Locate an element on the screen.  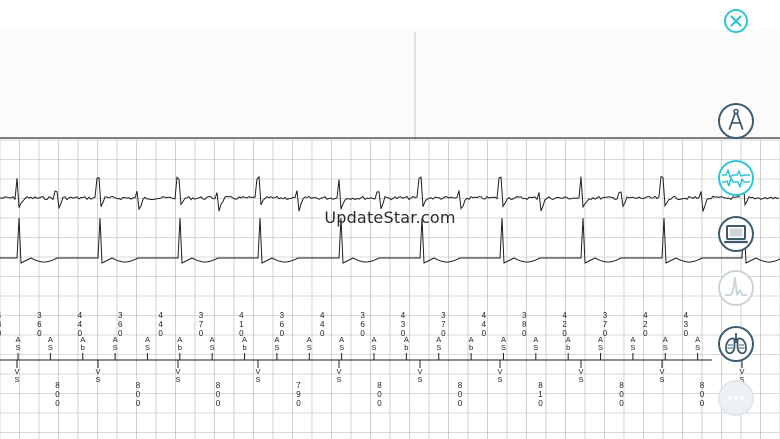
more-dots-icon is located at coordinates (736, 398).